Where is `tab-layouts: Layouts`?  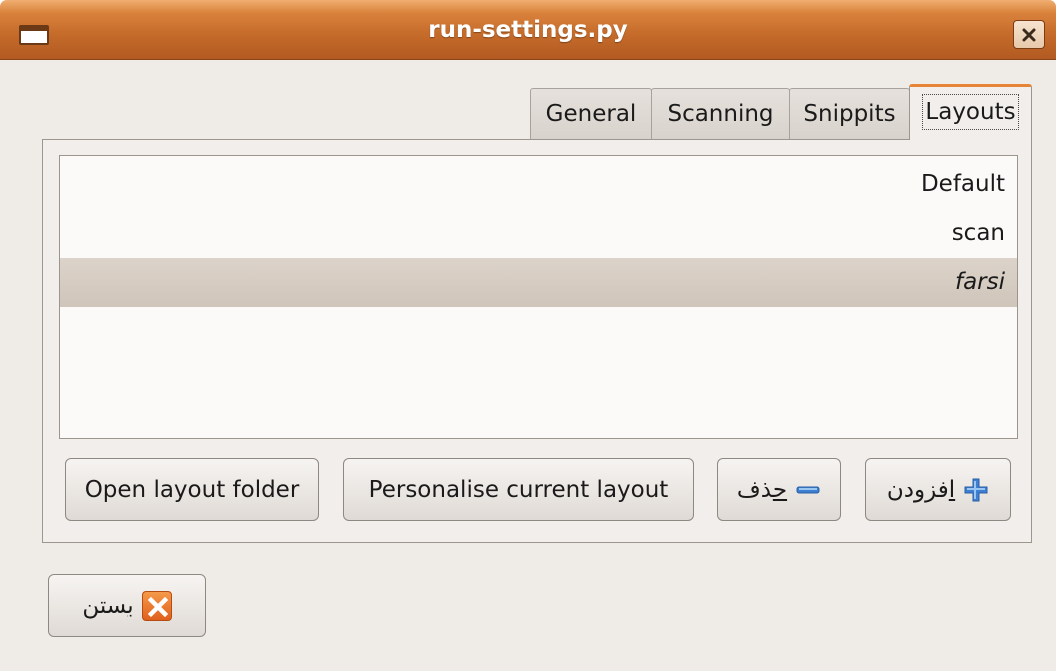
tab-layouts: Layouts is located at coordinates (970, 112).